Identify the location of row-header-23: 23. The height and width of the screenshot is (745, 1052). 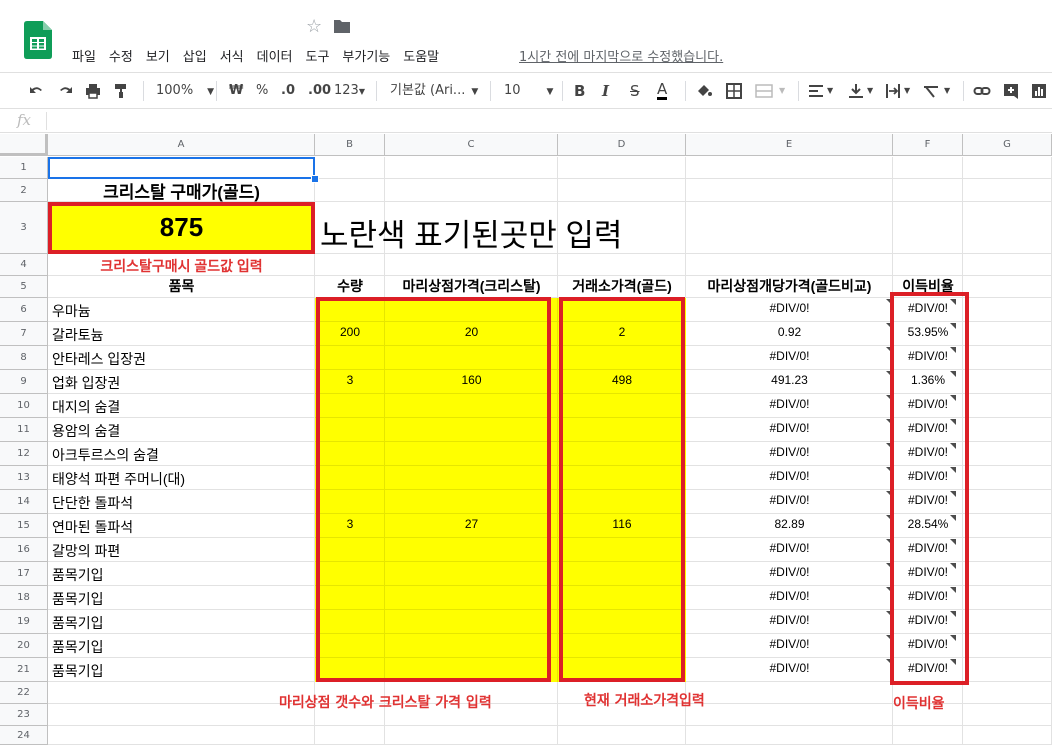
(24, 715).